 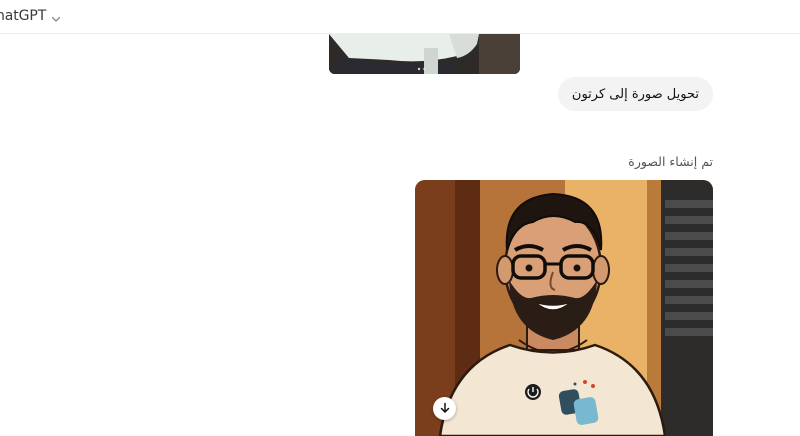 I want to click on top-bar: hatGPT, so click(x=400, y=17).